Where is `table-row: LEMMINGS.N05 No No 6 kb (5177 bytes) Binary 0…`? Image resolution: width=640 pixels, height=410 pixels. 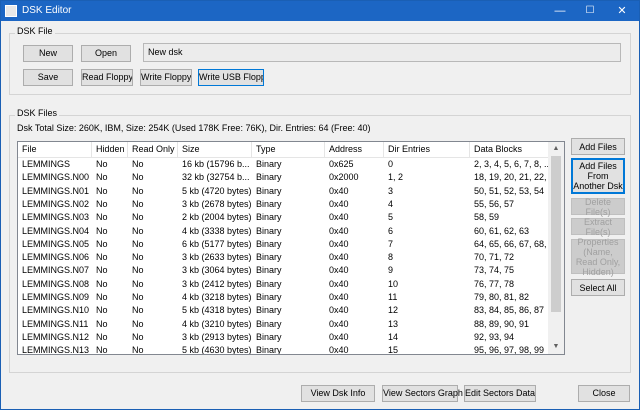 table-row: LEMMINGS.N05 No No 6 kb (5177 bytes) Binary 0… is located at coordinates (283, 244).